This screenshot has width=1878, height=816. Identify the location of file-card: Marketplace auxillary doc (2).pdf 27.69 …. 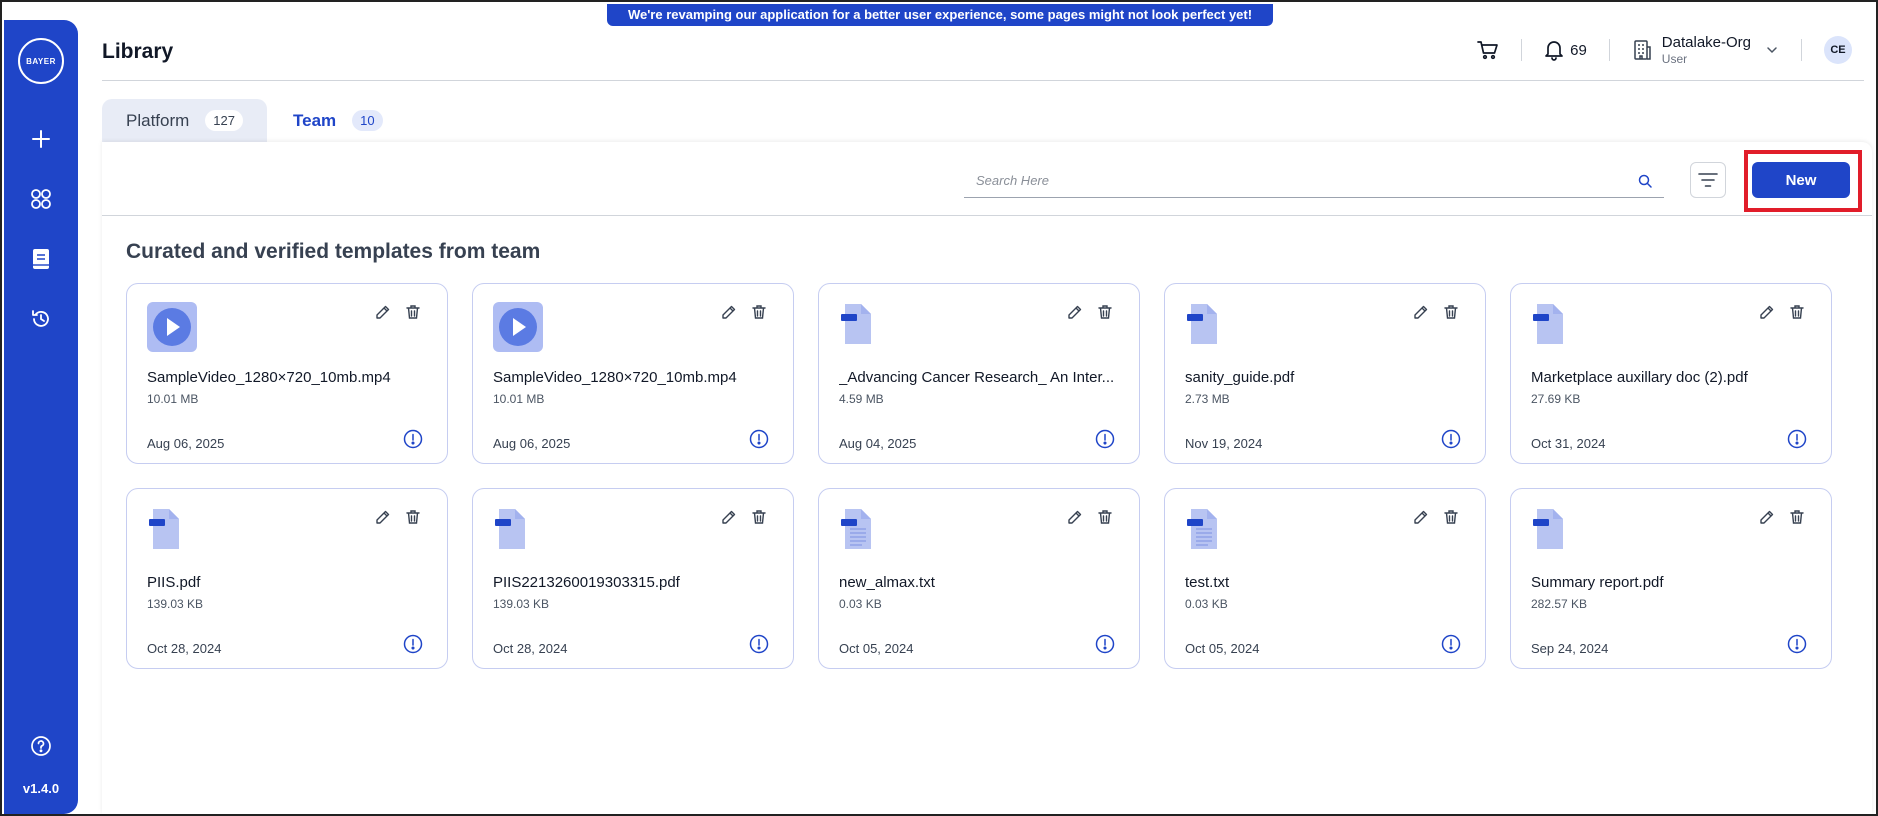
(1671, 373).